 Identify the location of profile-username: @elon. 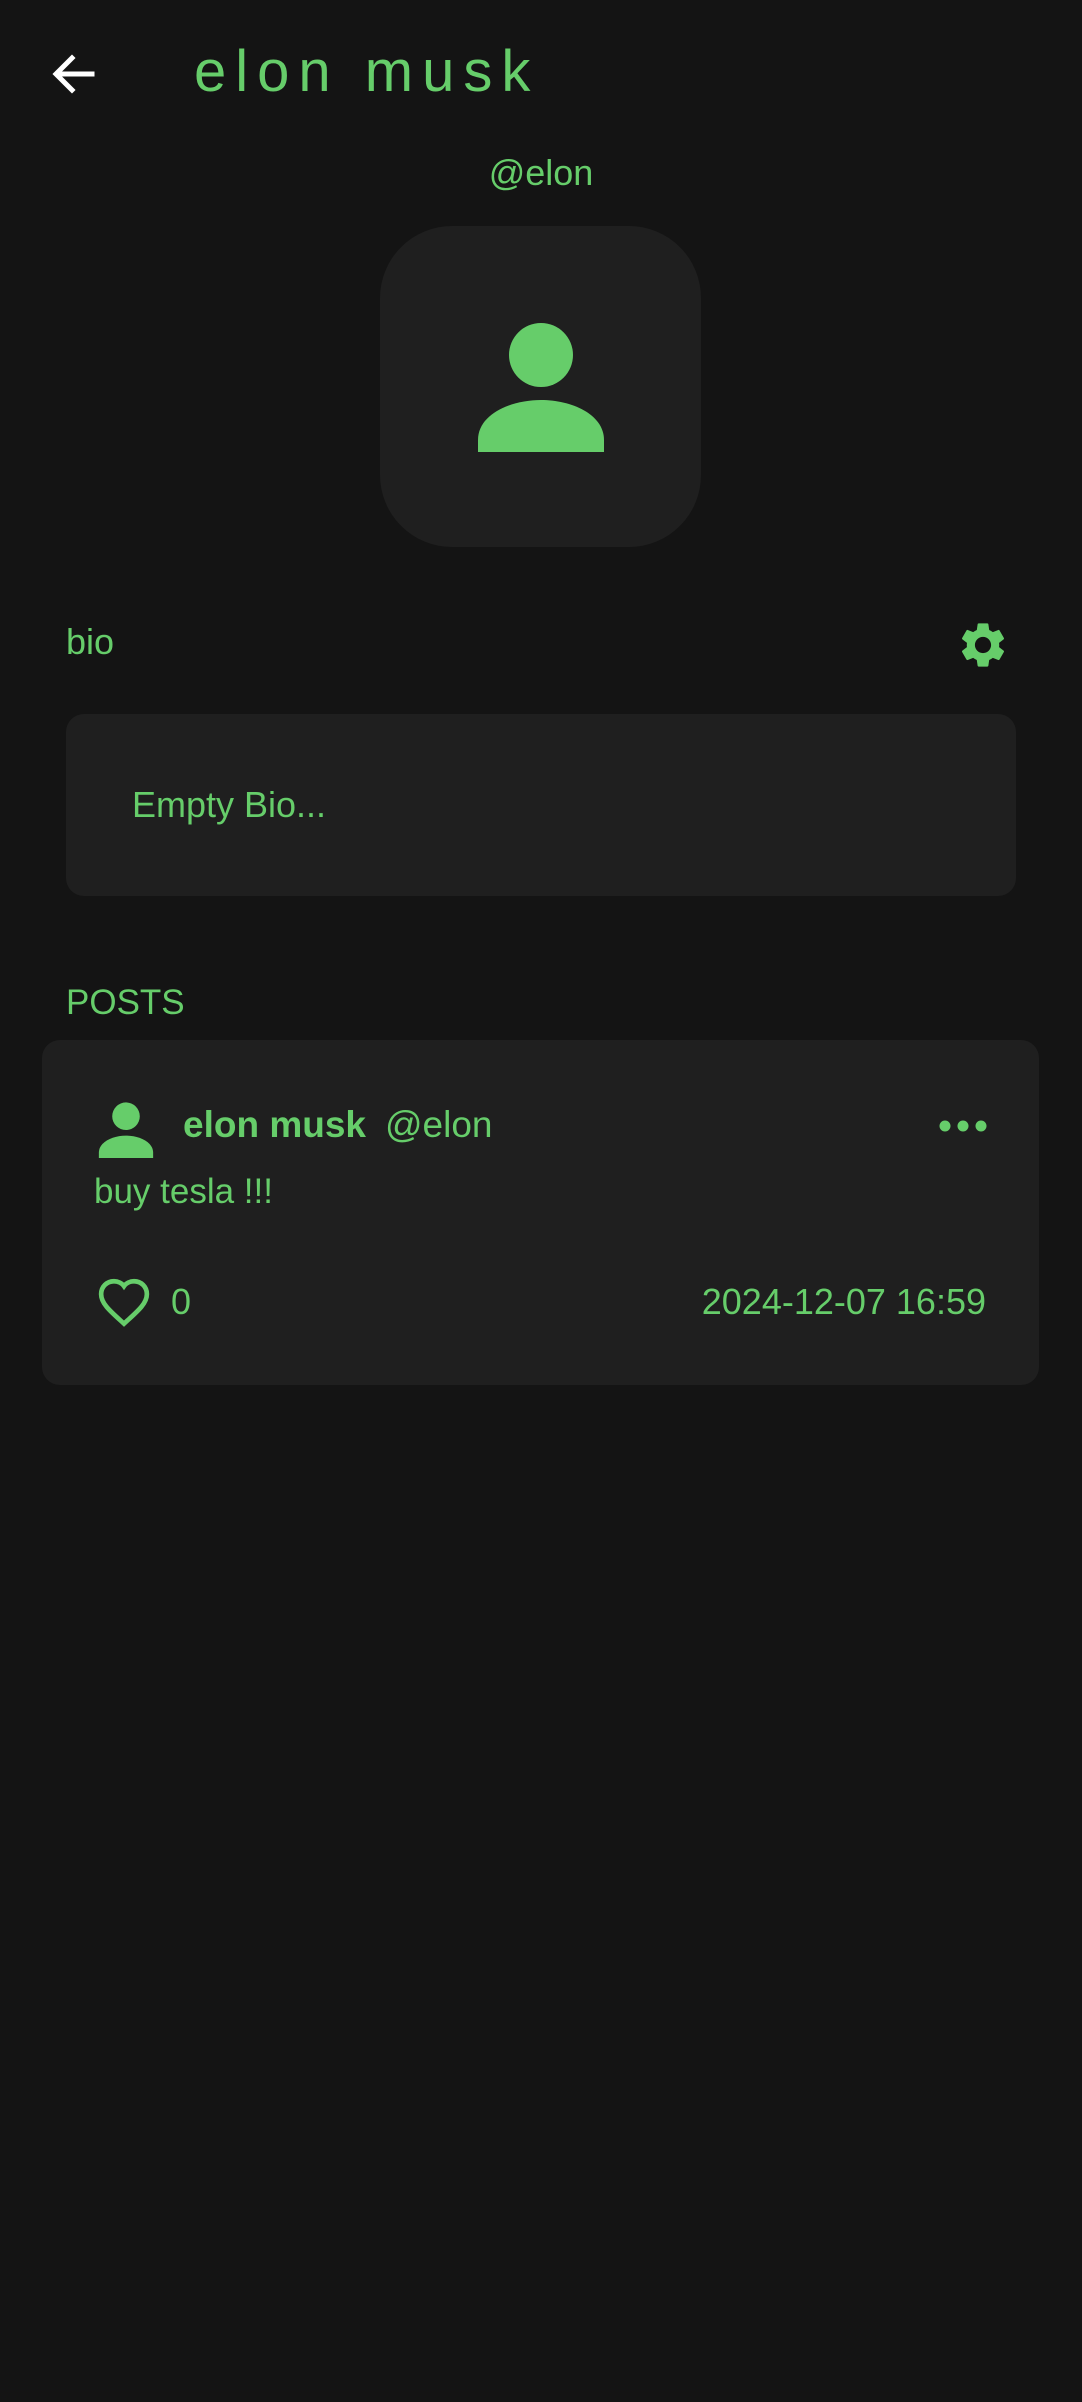
(541, 172).